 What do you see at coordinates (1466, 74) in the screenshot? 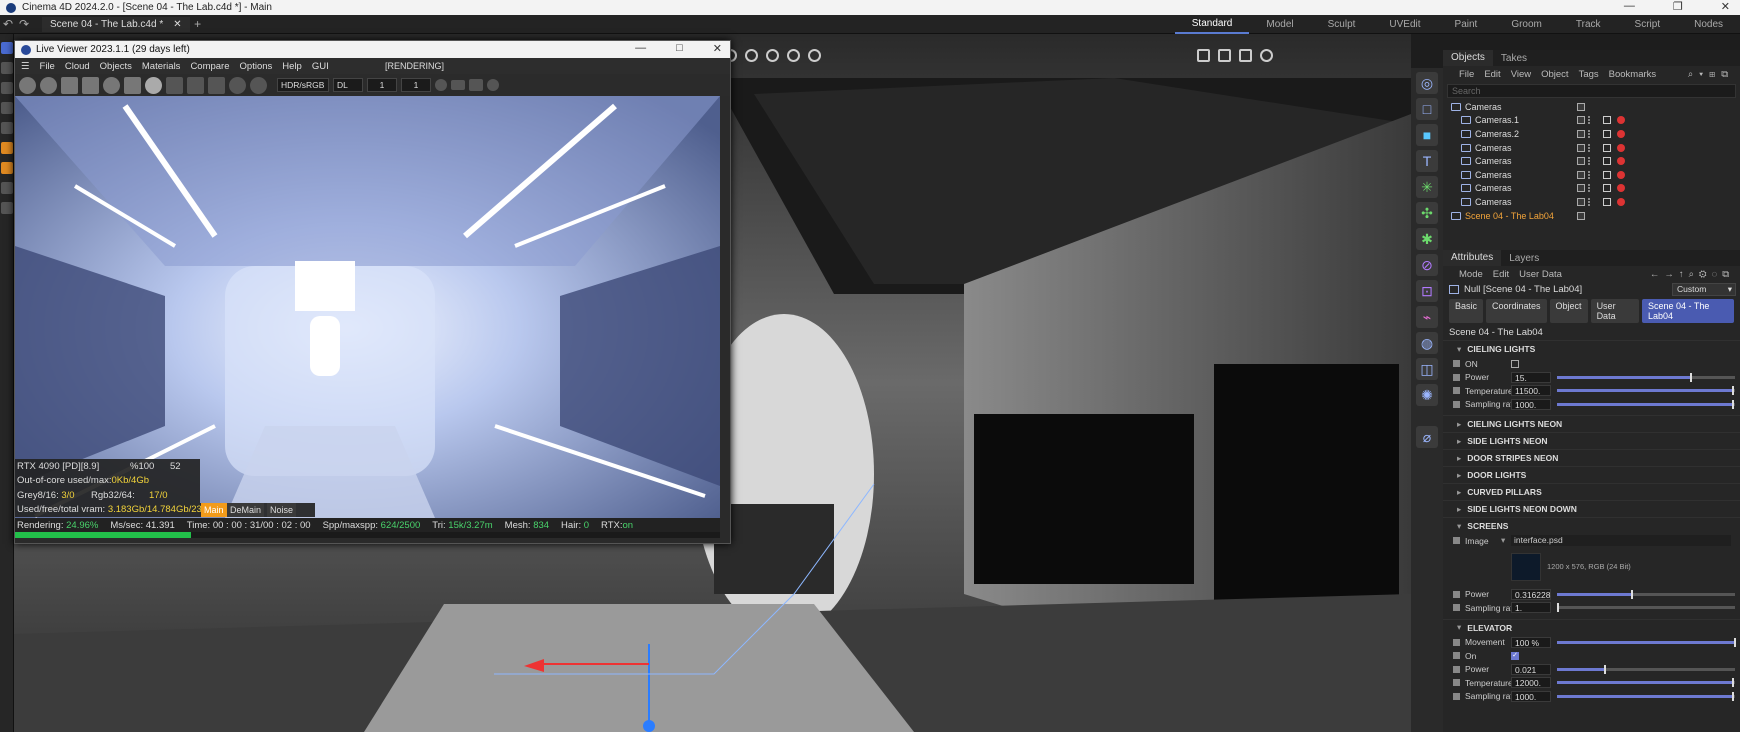
I see `menu-file: File` at bounding box center [1466, 74].